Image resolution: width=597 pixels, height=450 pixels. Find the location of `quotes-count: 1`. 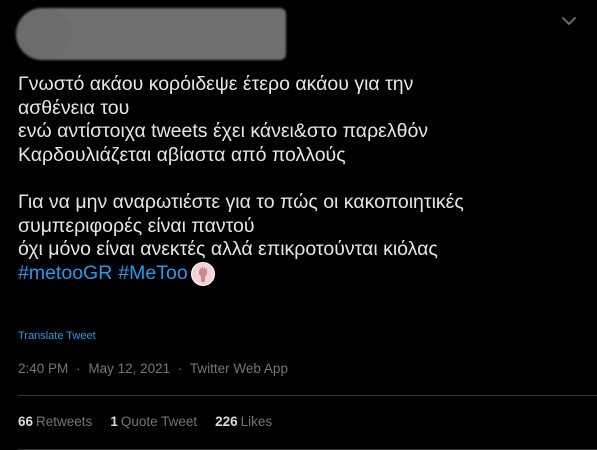

quotes-count: 1 is located at coordinates (114, 421).